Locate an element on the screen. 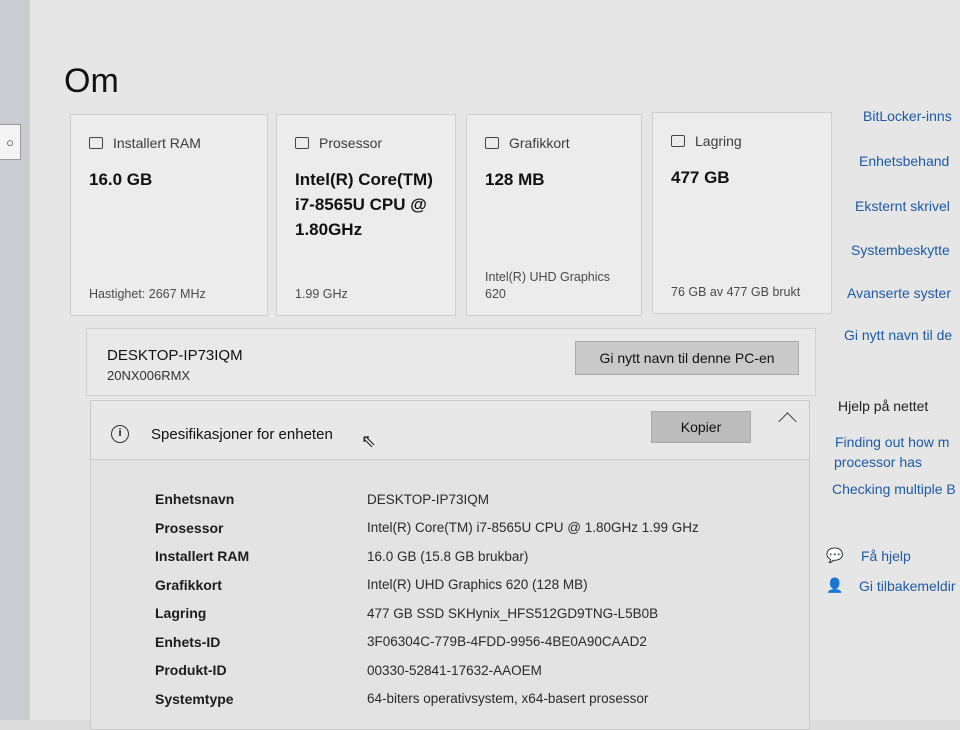 This screenshot has width=960, height=730. card-value: 128 MB is located at coordinates (515, 179).